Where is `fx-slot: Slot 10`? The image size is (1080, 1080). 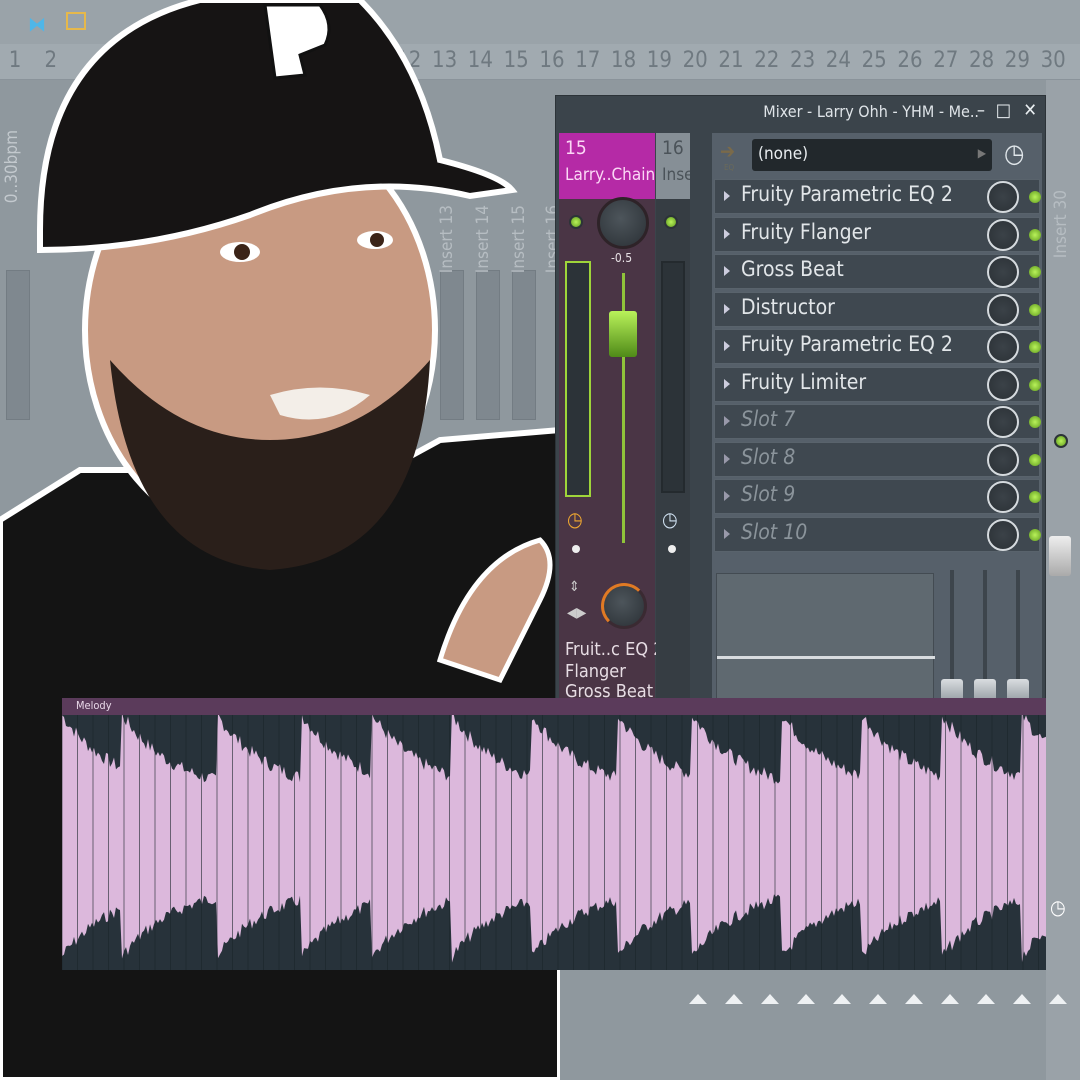 fx-slot: Slot 10 is located at coordinates (877, 534).